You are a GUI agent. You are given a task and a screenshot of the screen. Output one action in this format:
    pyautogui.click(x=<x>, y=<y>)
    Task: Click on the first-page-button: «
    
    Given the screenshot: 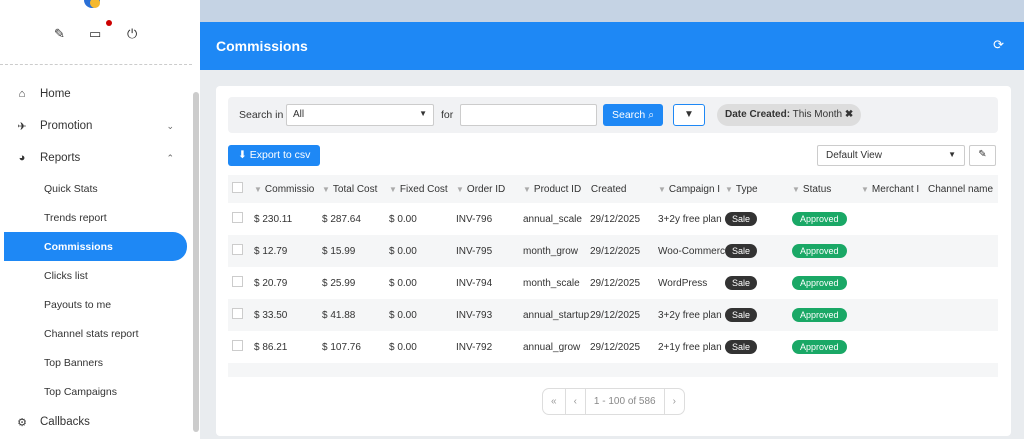 What is the action you would take?
    pyautogui.click(x=554, y=401)
    